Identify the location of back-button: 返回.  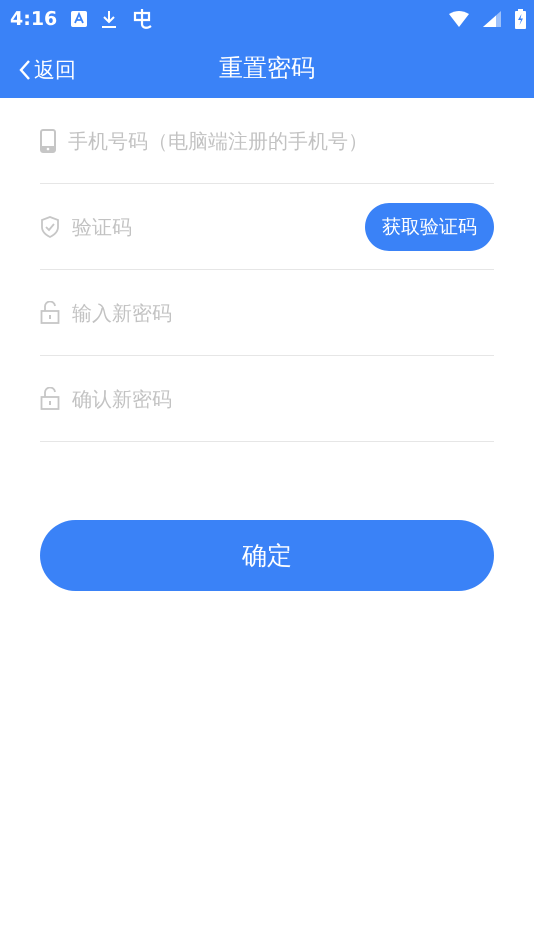
(47, 70).